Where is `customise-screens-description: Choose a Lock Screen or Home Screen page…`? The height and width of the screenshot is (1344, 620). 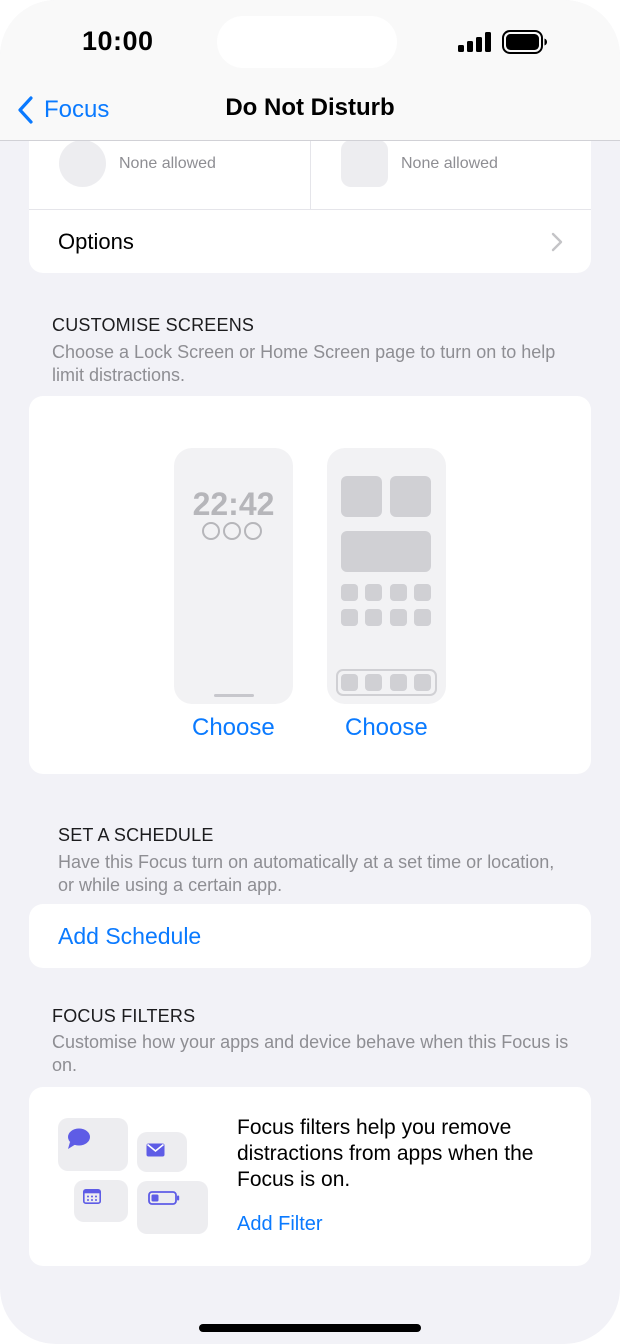 customise-screens-description: Choose a Lock Screen or Home Screen page… is located at coordinates (304, 363).